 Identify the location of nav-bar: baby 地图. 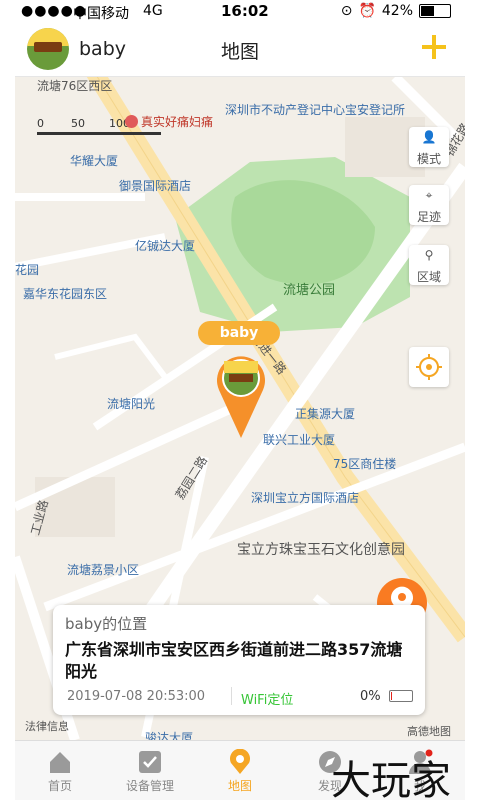
(240, 50).